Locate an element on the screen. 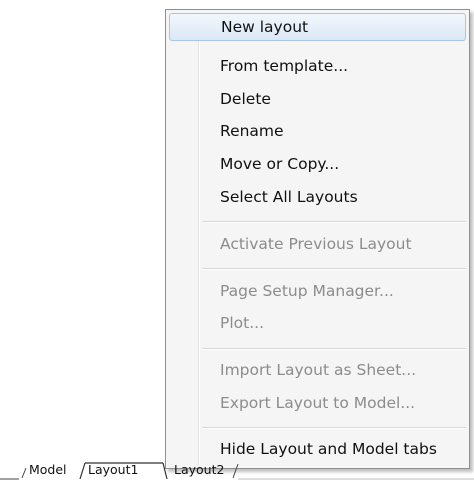 Image resolution: width=474 pixels, height=481 pixels. menu-item-hide-layout-and-model-tabs: Hide Layout and Model tabs is located at coordinates (317, 449).